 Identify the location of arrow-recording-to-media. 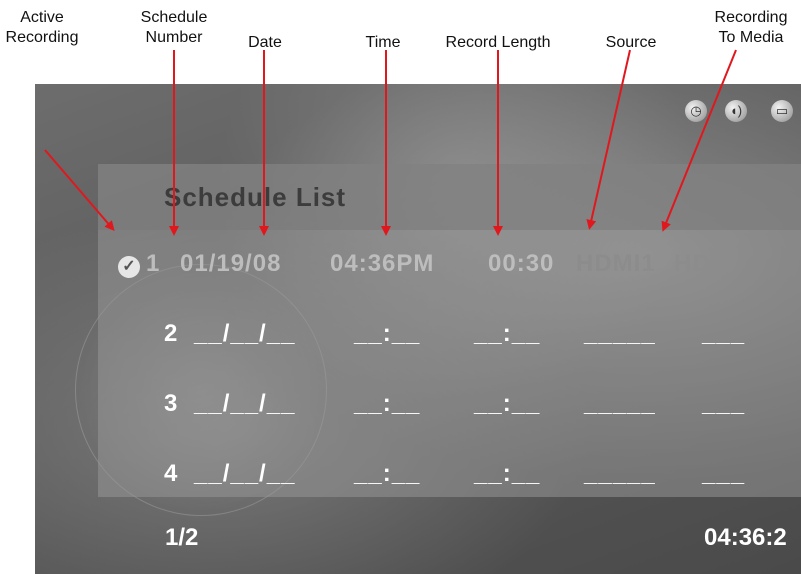
(699, 140).